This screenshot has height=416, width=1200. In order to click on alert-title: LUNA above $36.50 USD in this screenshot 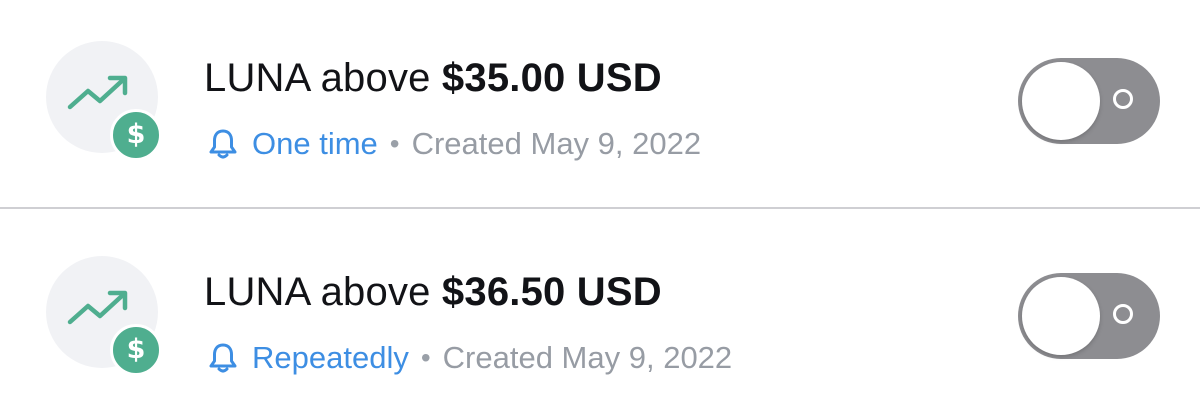, I will do `click(433, 292)`.